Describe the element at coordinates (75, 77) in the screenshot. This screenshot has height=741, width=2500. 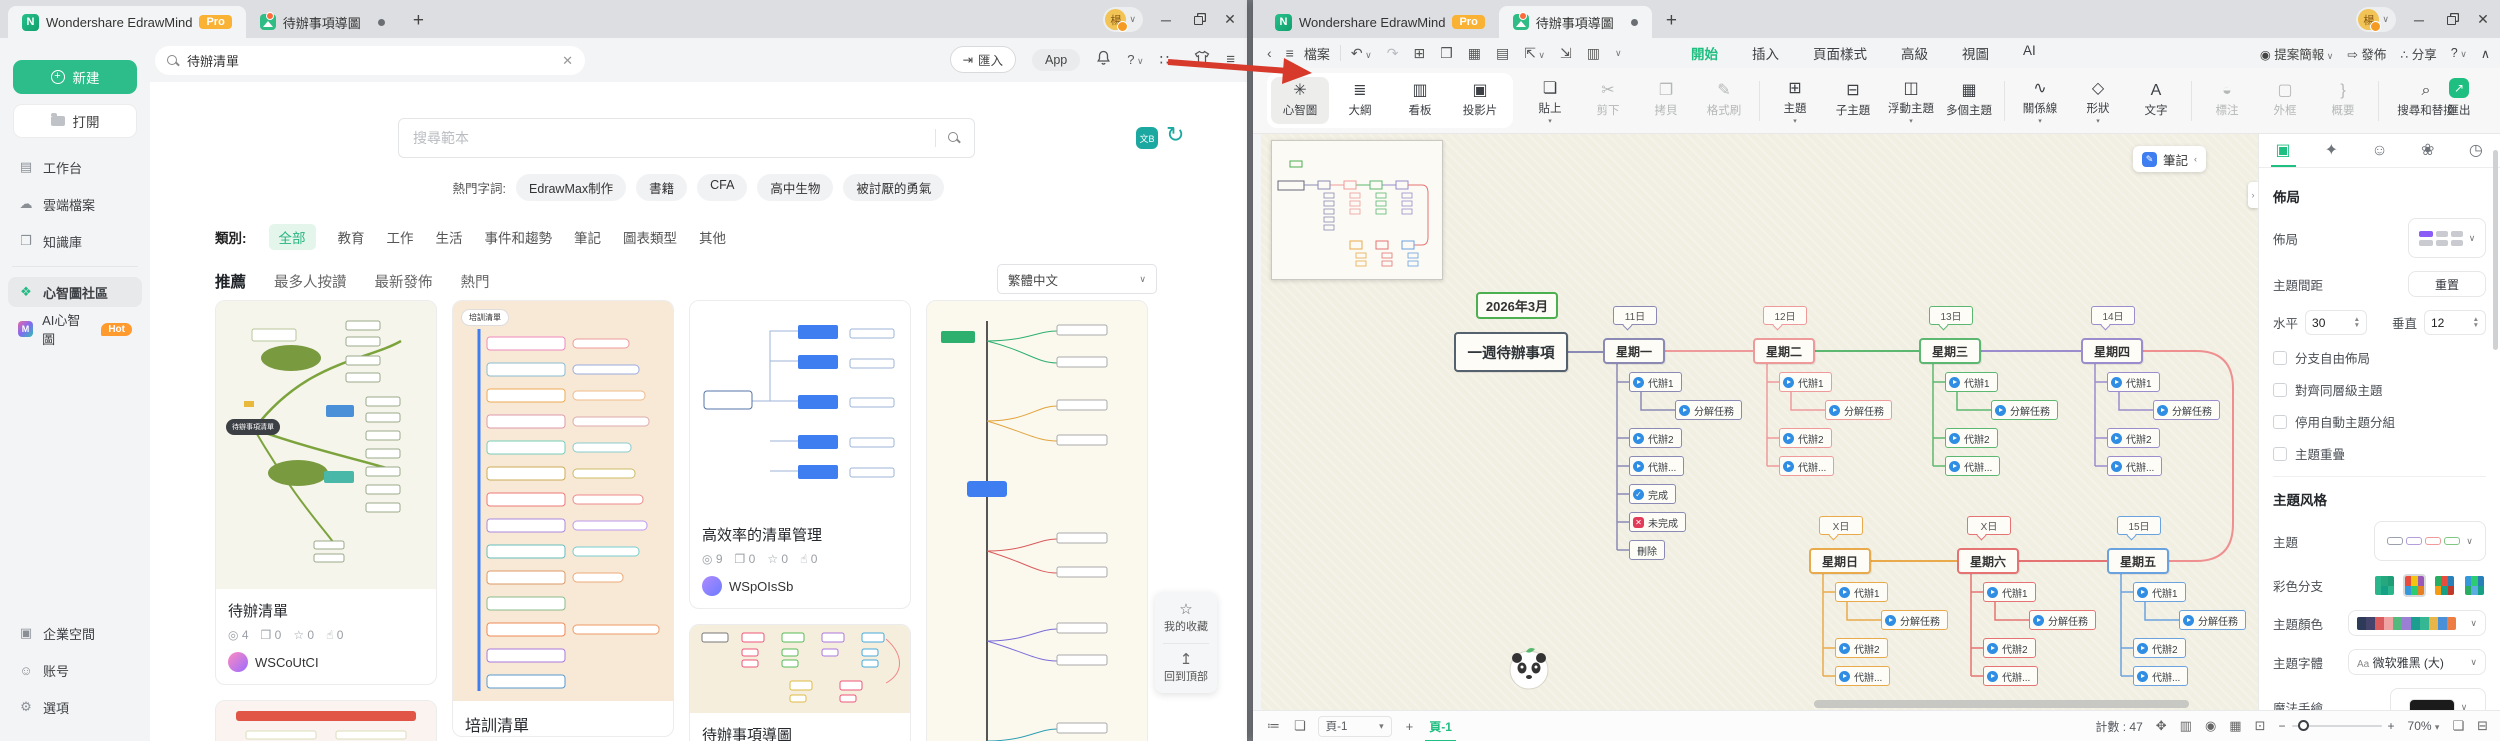
I see `new-button: + 新建` at that location.